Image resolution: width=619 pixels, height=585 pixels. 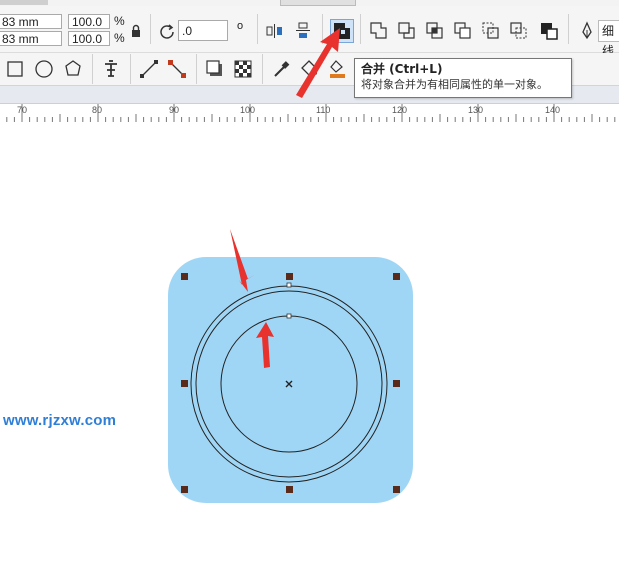 I want to click on combine-icon, so click(x=342, y=31).